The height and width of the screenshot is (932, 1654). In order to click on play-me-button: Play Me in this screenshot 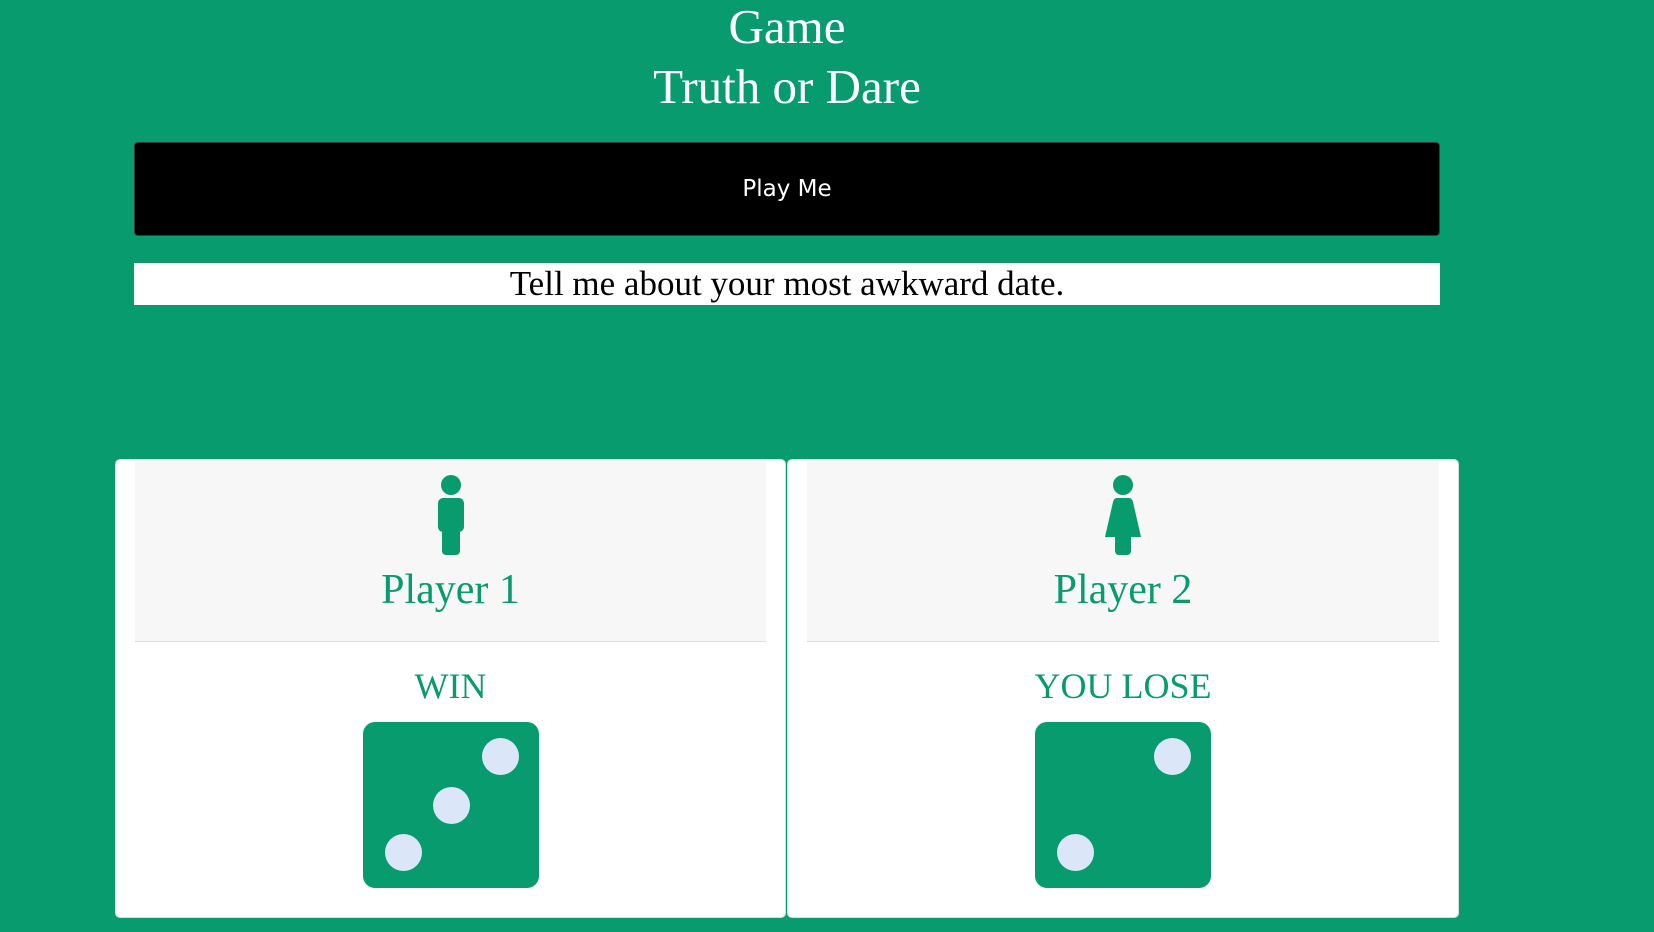, I will do `click(787, 189)`.